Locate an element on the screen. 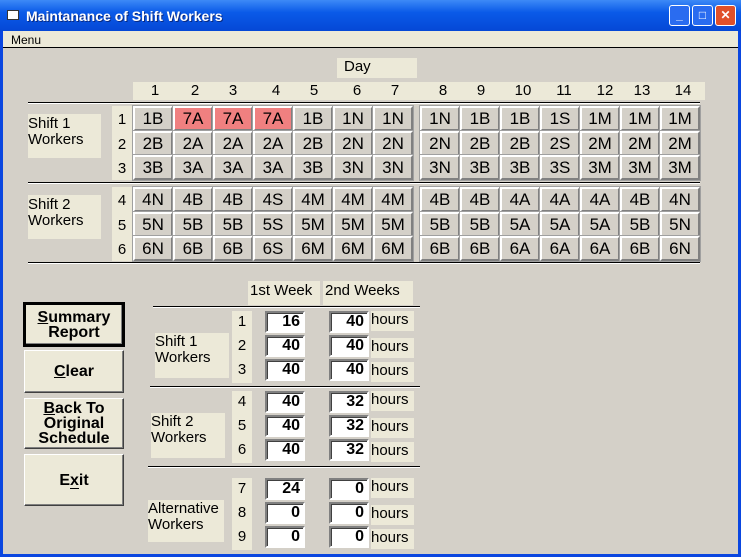  second-week-hours-input: 0 is located at coordinates (349, 513).